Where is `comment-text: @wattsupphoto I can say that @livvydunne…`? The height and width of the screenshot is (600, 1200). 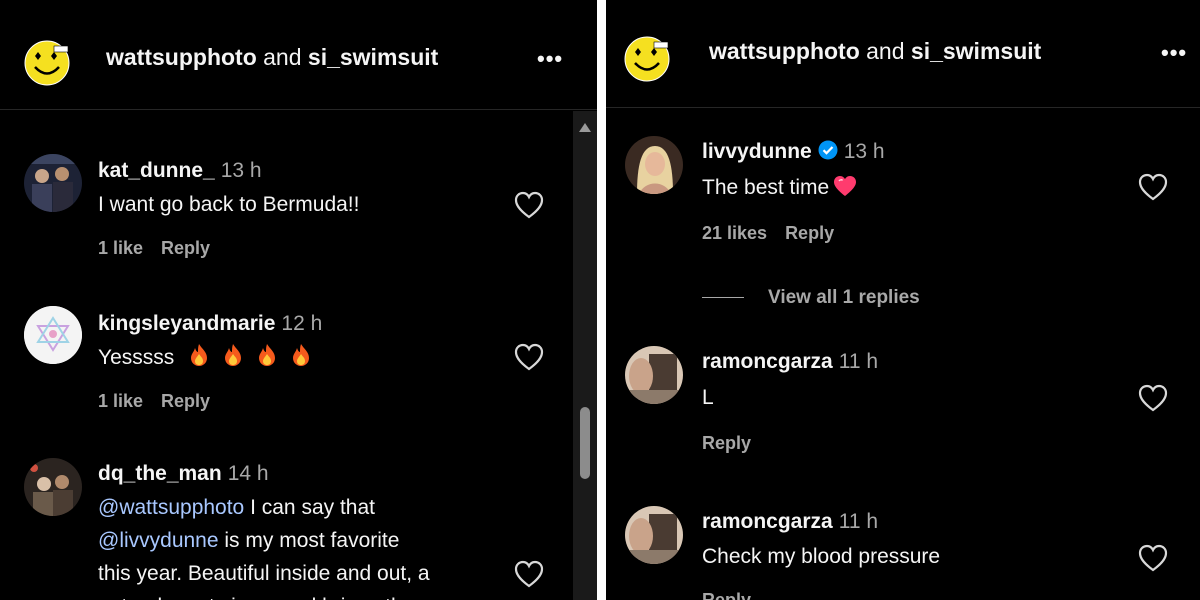 comment-text: @wattsupphoto I can say that @livvydunne… is located at coordinates (264, 548).